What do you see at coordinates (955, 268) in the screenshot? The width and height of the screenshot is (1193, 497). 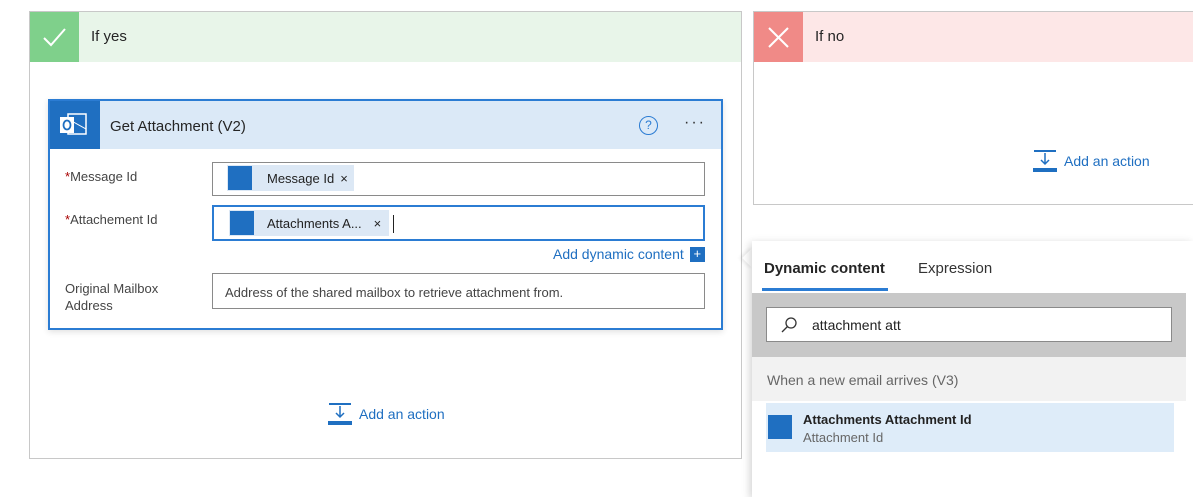 I see `tab-expression: Expression` at bounding box center [955, 268].